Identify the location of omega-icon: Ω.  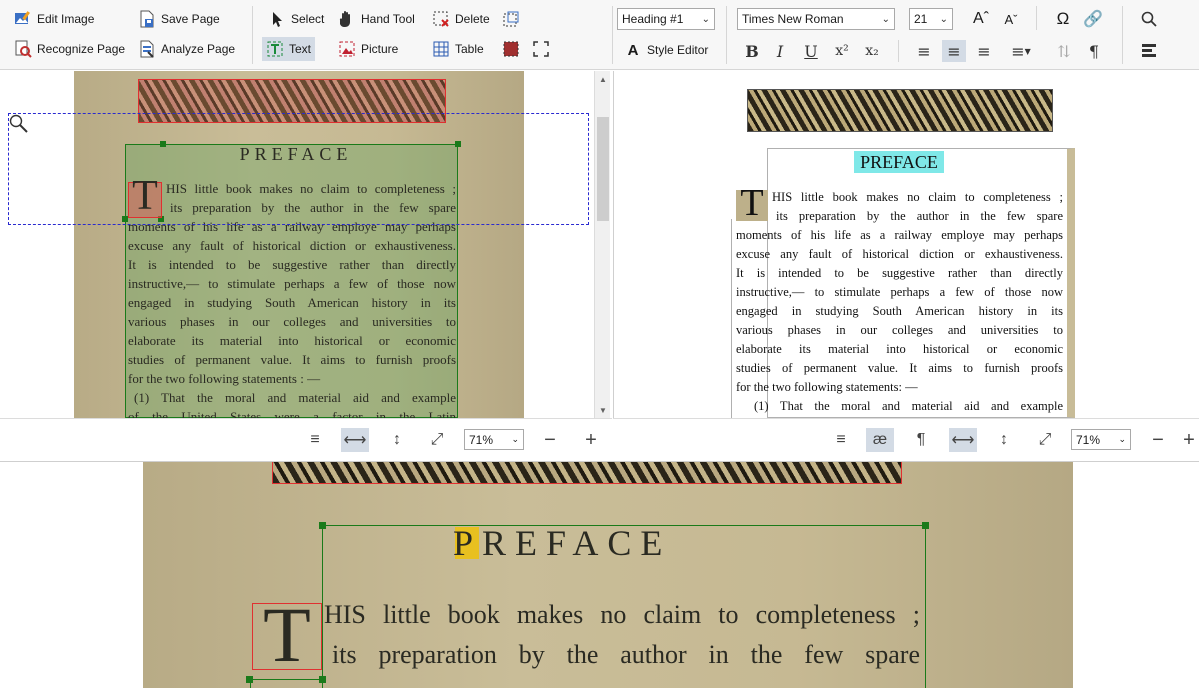
(1063, 18).